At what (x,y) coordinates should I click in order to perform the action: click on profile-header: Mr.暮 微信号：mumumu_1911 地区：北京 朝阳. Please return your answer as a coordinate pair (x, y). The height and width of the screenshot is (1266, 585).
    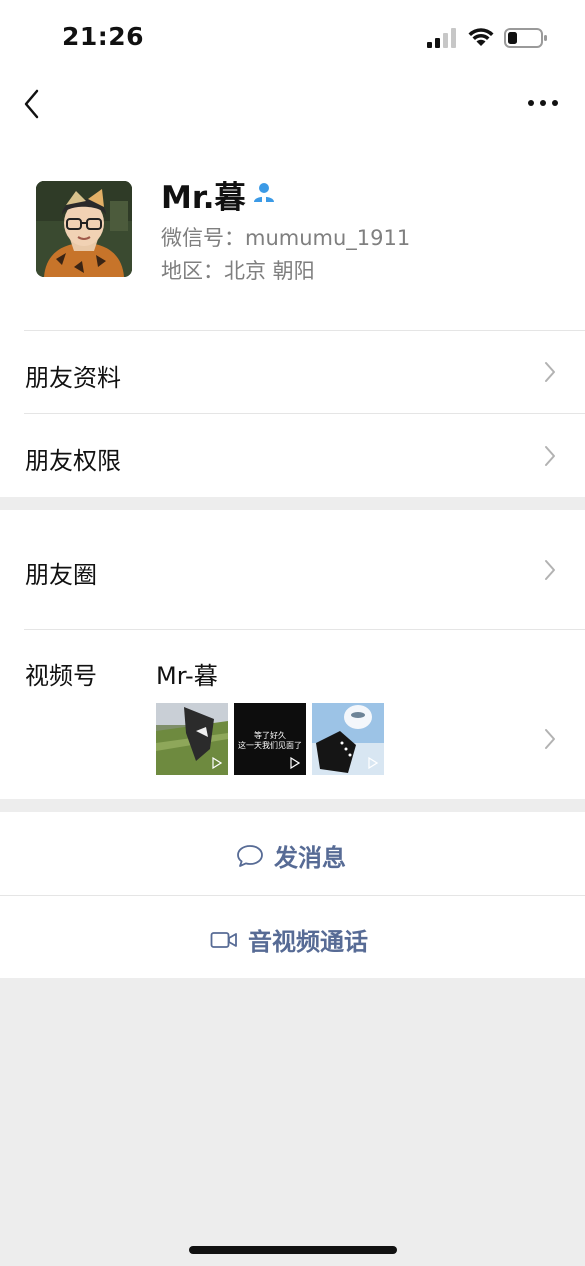
    Looking at the image, I should click on (292, 240).